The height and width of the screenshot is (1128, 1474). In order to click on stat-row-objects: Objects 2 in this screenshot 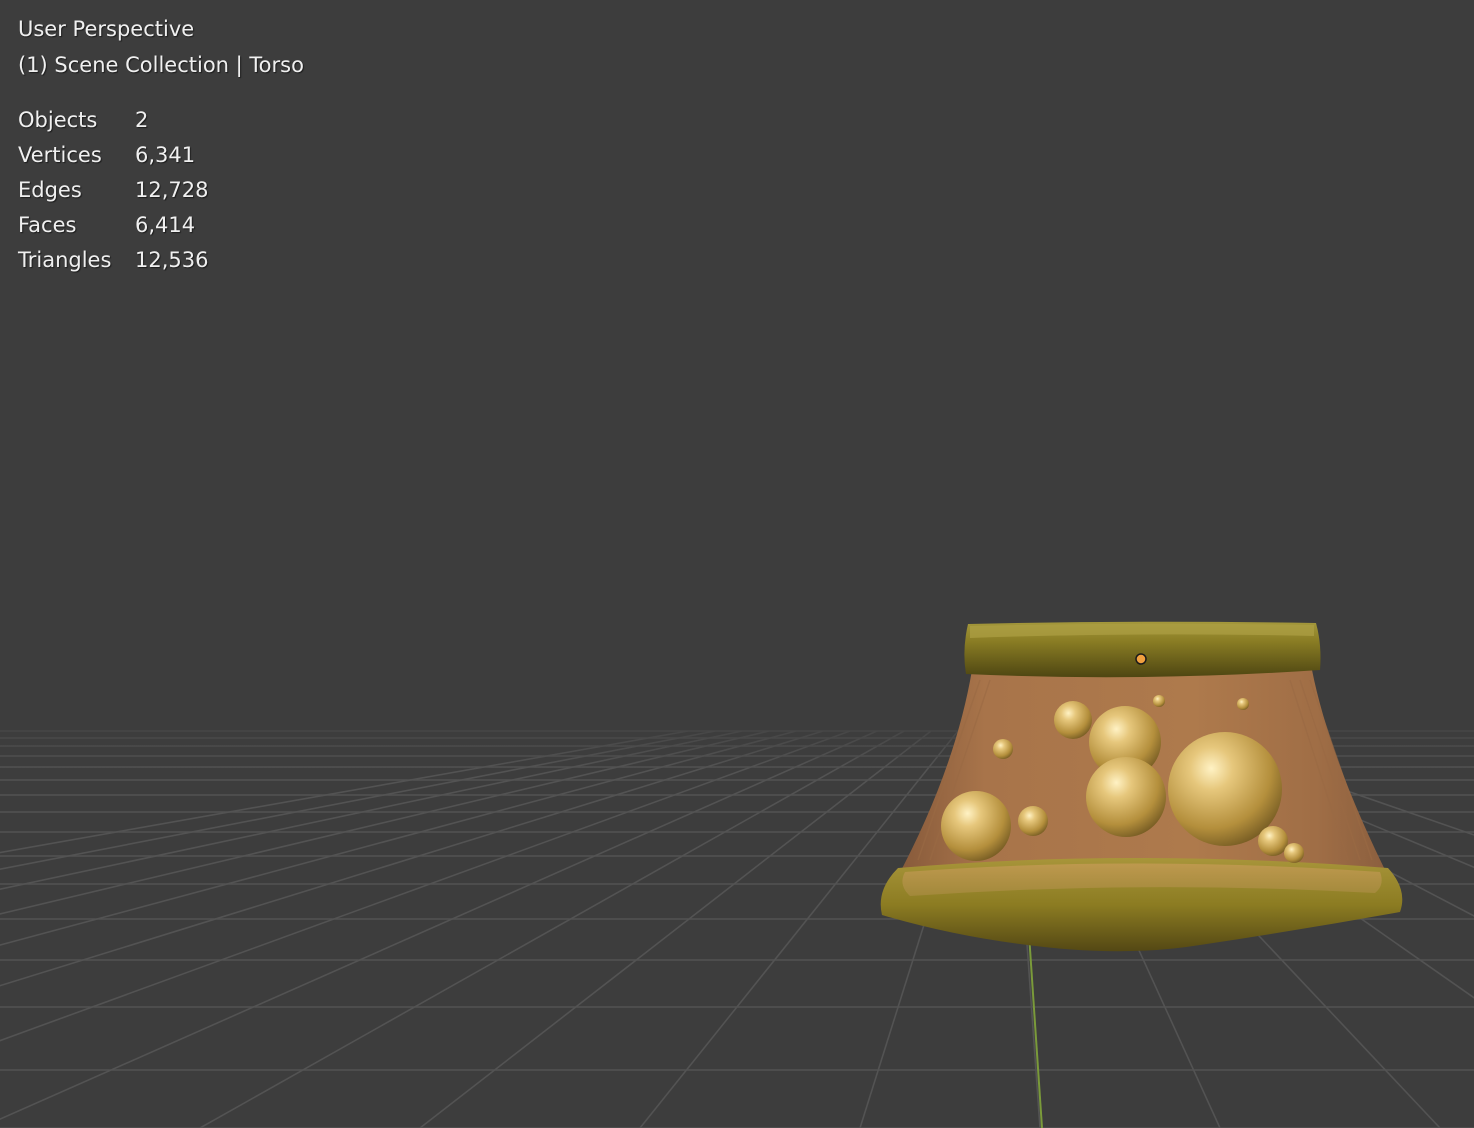, I will do `click(148, 125)`.